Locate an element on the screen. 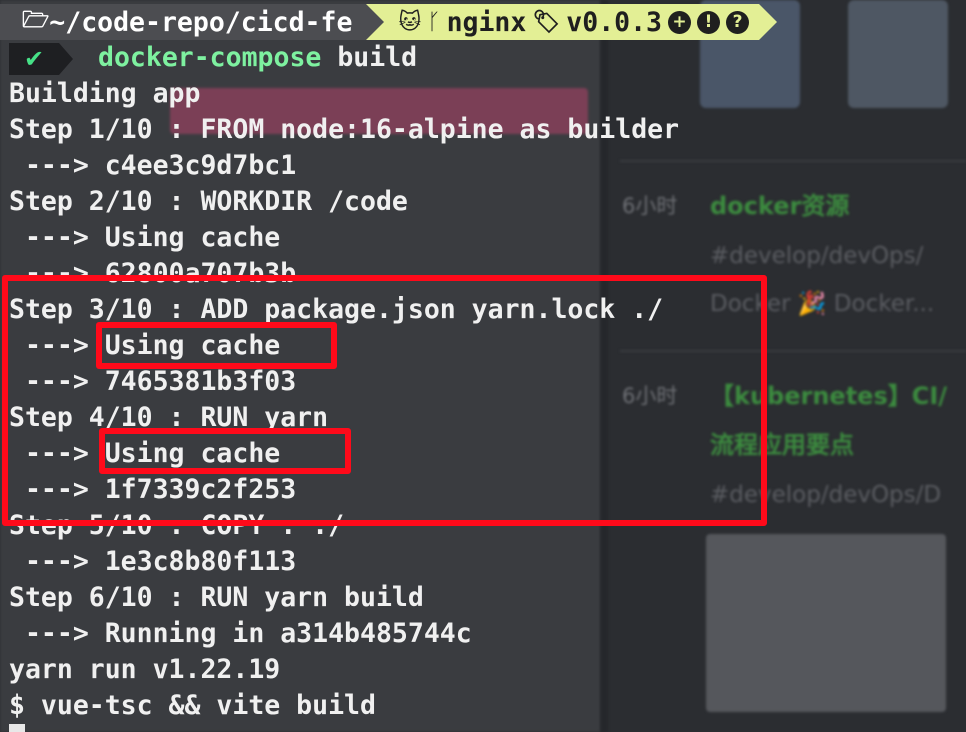 Image resolution: width=966 pixels, height=732 pixels. prompt-git-segment: 🐱 ᚴ nginx 🏷 v0.0.3 + ! ? is located at coordinates (572, 22).